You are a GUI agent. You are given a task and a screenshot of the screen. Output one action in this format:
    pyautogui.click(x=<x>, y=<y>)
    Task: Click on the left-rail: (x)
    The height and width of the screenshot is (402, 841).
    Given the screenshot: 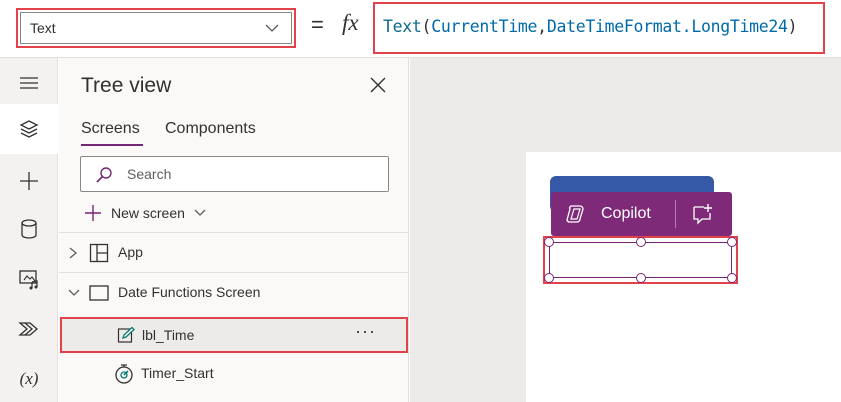 What is the action you would take?
    pyautogui.click(x=29, y=230)
    